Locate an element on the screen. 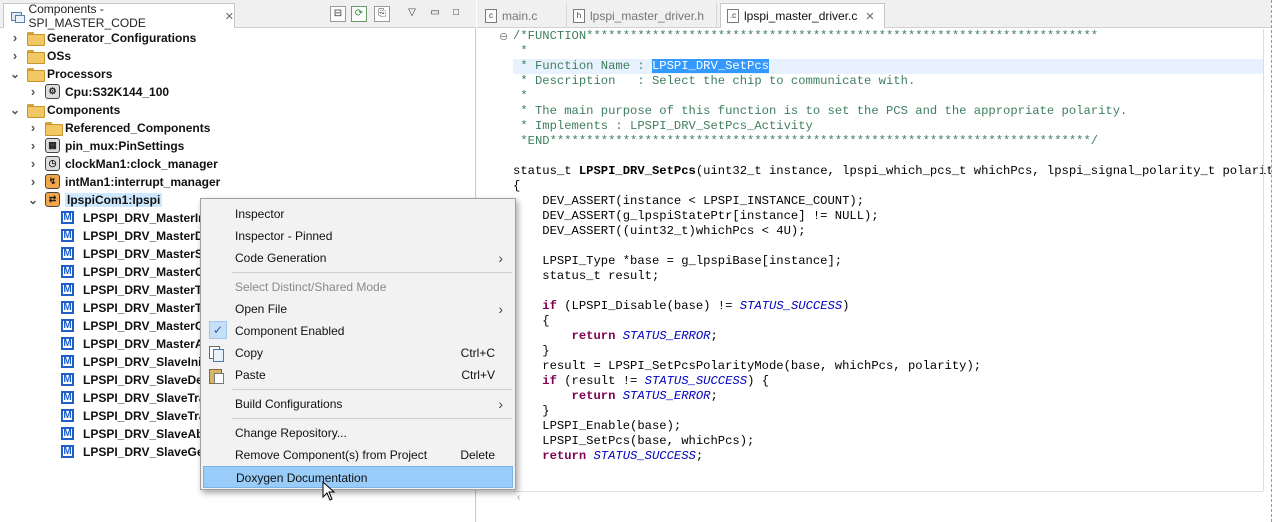 The width and height of the screenshot is (1277, 522). menu-item-label: Component Enabled is located at coordinates (290, 331).